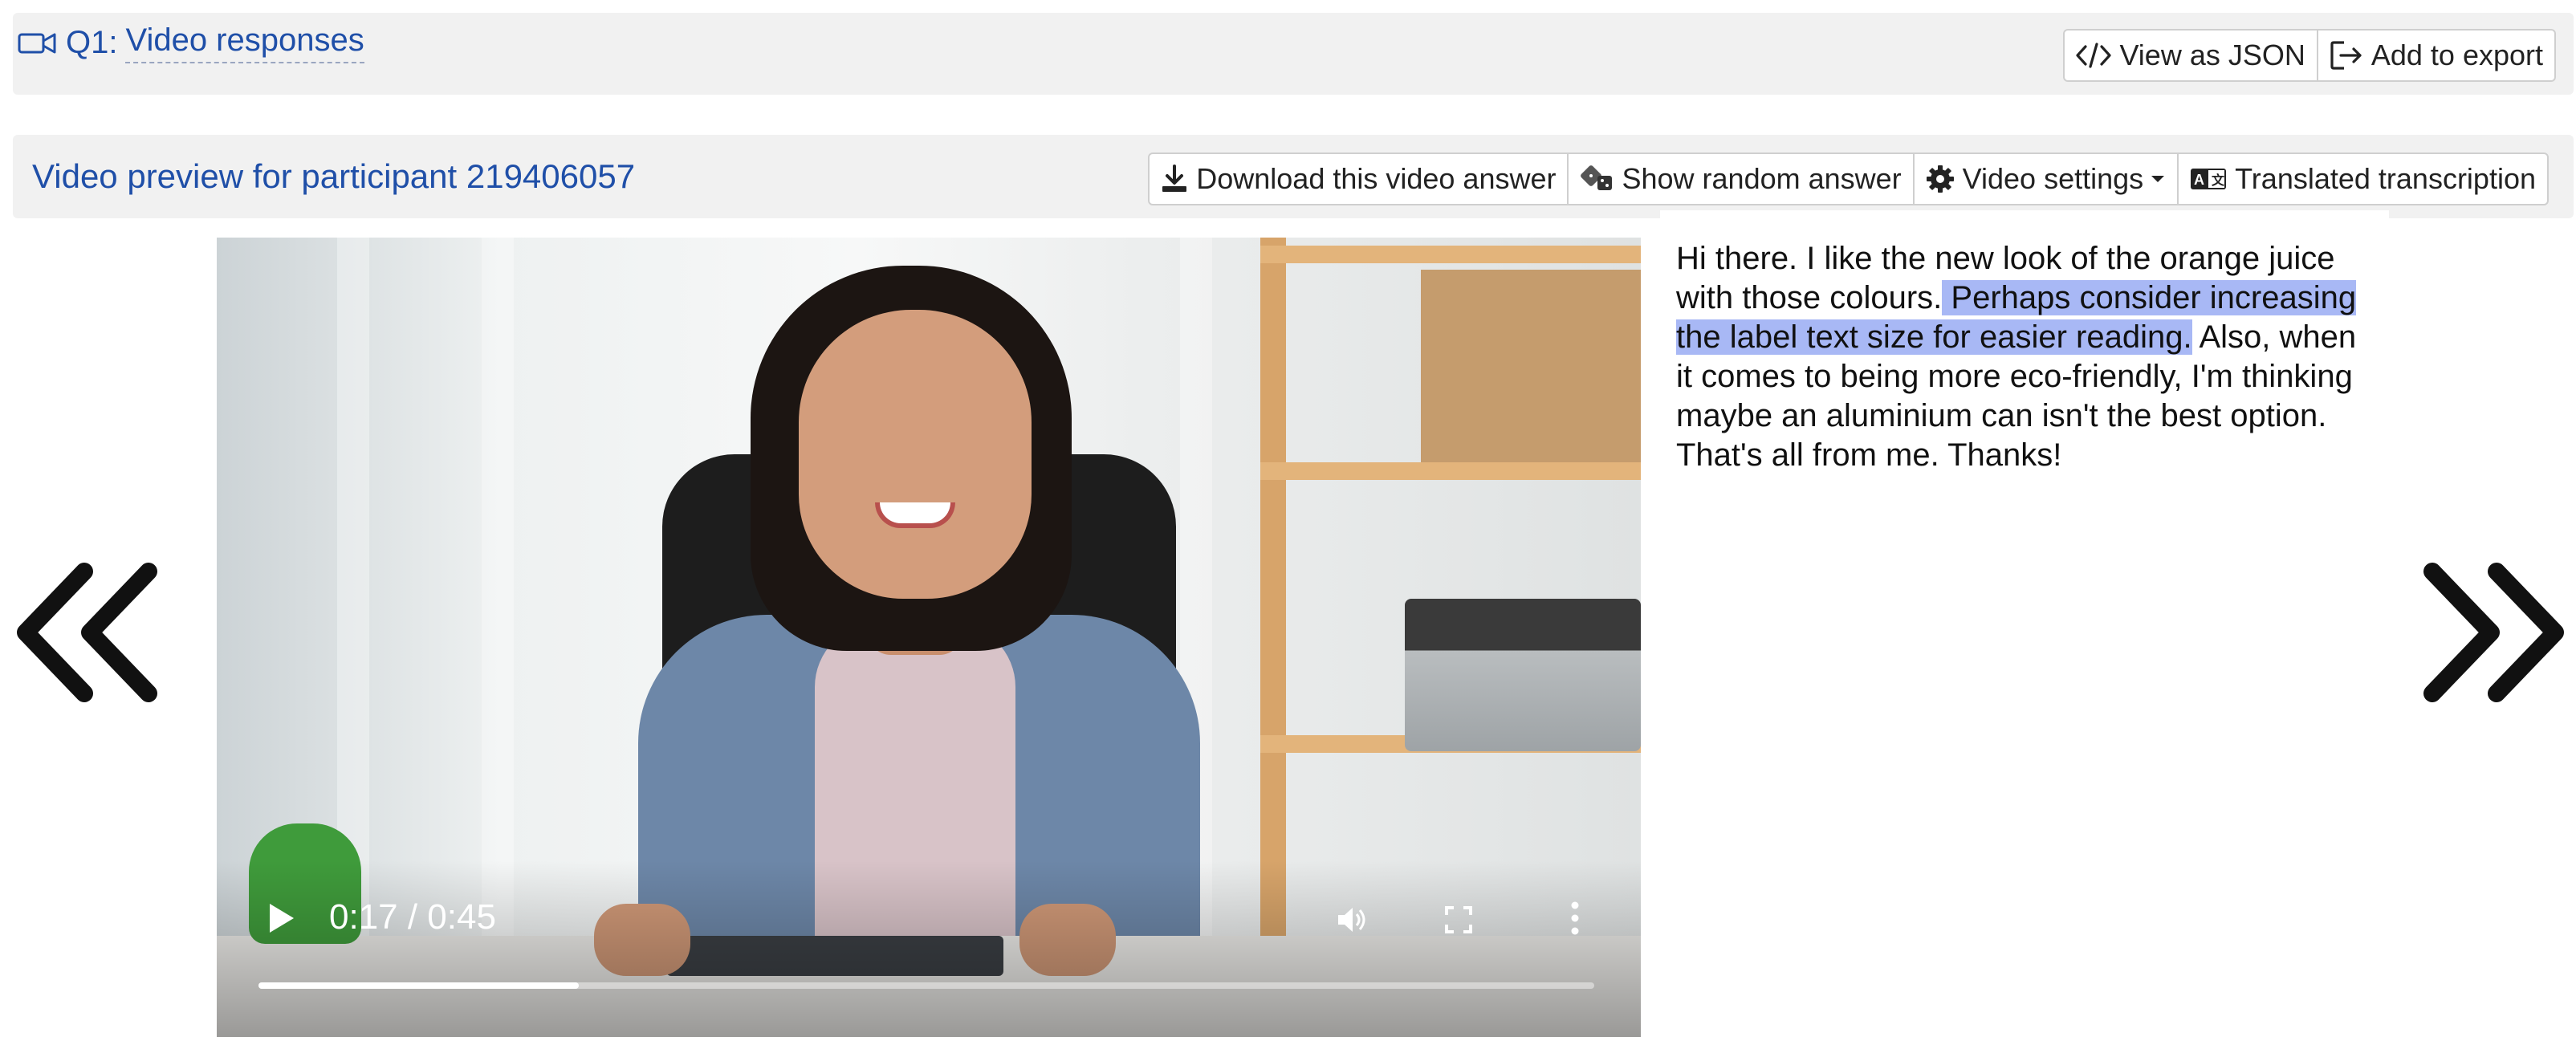 The image size is (2576, 1049). What do you see at coordinates (419, 985) in the screenshot?
I see `video-progress-fill` at bounding box center [419, 985].